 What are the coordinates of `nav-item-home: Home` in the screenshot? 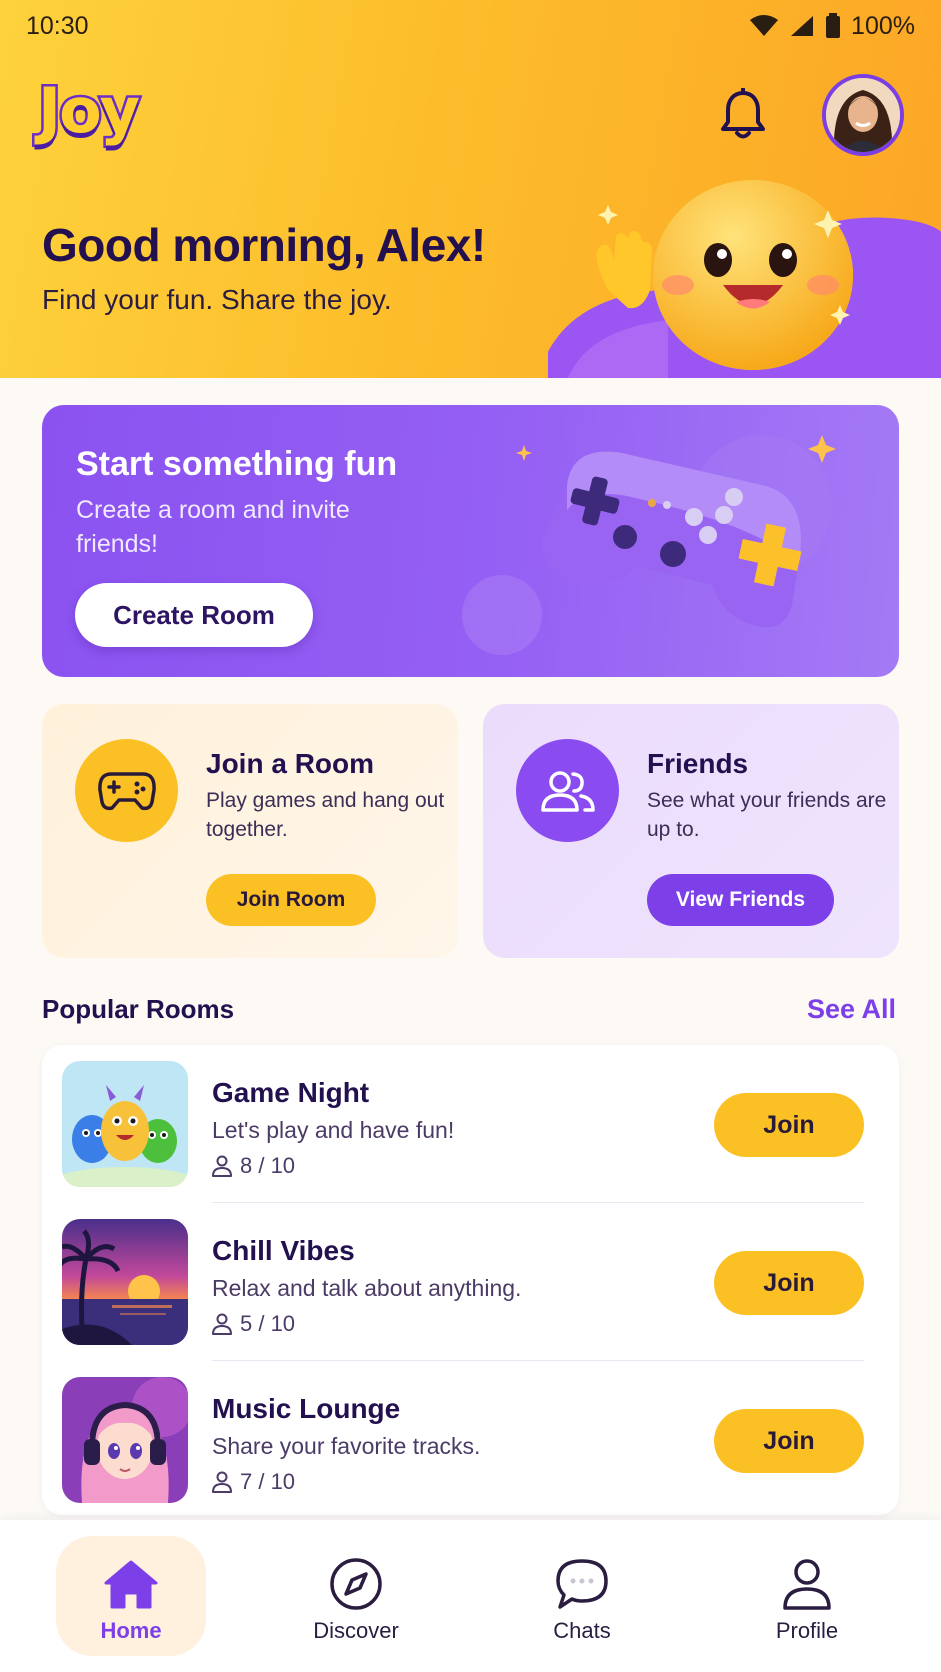 It's located at (131, 1596).